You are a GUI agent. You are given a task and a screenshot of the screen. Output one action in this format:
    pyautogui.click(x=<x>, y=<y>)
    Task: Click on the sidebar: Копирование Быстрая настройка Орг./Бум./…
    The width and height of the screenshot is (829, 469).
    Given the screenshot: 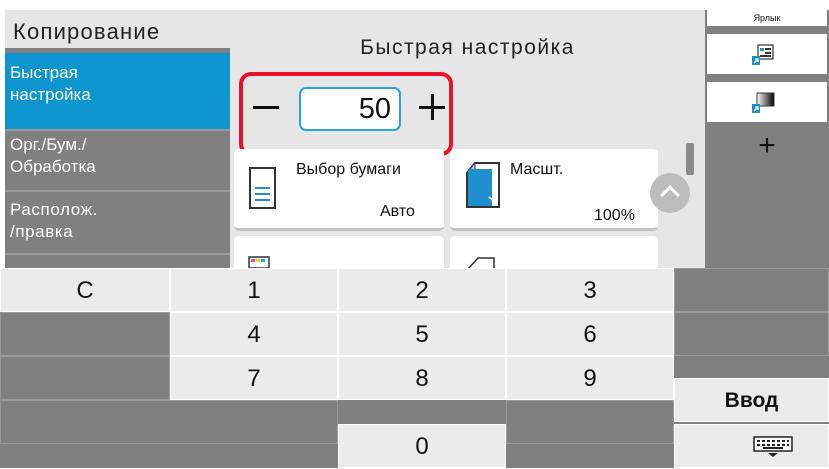 What is the action you would take?
    pyautogui.click(x=117, y=139)
    